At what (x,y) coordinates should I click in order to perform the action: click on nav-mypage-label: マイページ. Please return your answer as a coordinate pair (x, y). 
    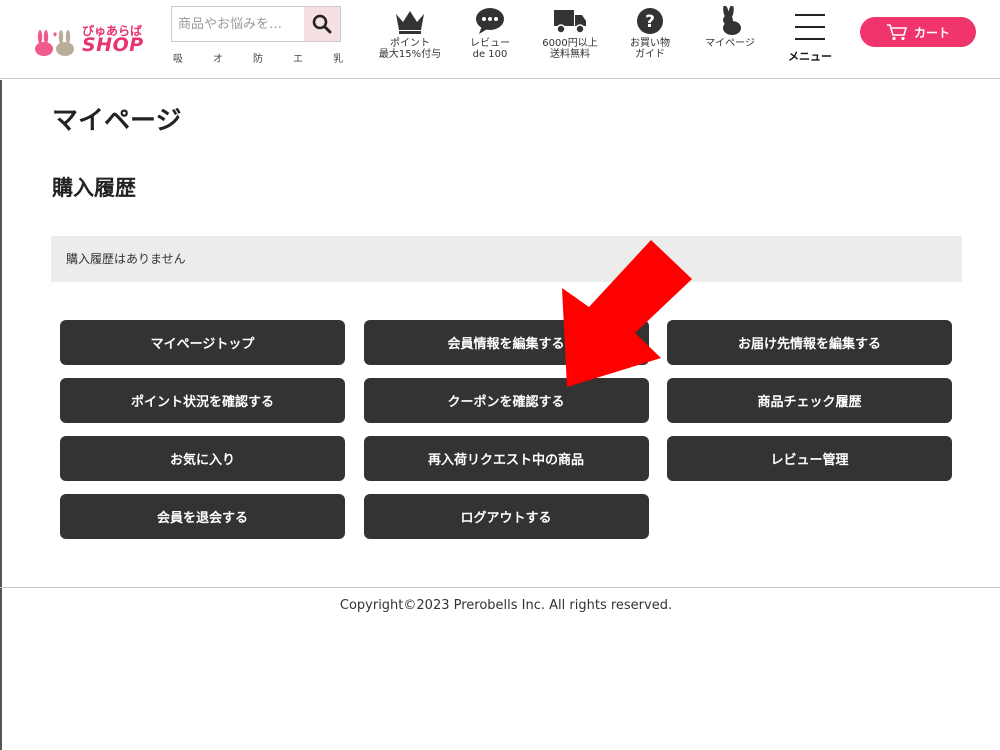
    Looking at the image, I should click on (730, 43).